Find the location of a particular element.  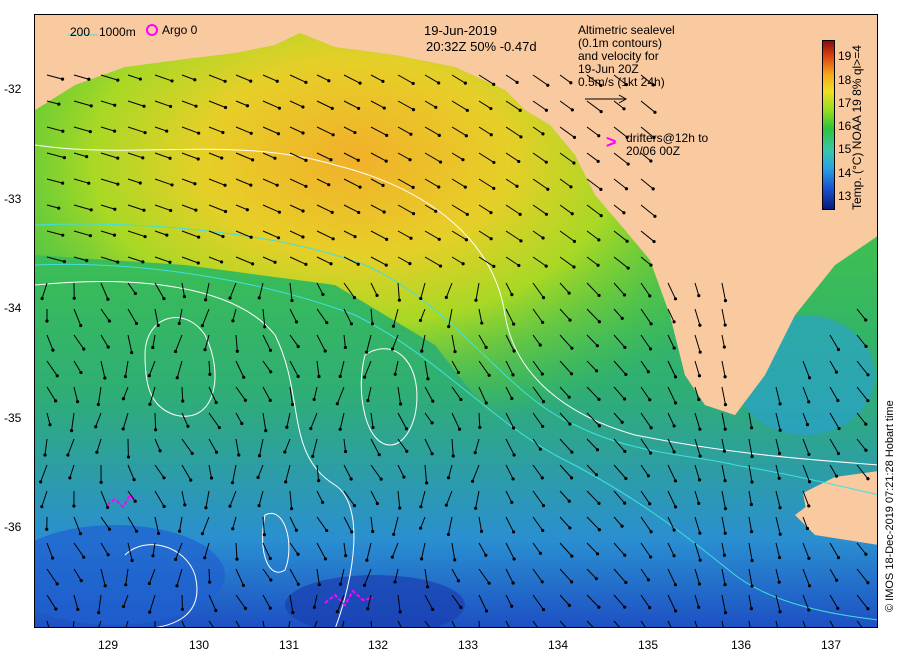

credit-text: © IMOS 18-Dec-2019 07:21:28 Hobart time is located at coordinates (890, 506).